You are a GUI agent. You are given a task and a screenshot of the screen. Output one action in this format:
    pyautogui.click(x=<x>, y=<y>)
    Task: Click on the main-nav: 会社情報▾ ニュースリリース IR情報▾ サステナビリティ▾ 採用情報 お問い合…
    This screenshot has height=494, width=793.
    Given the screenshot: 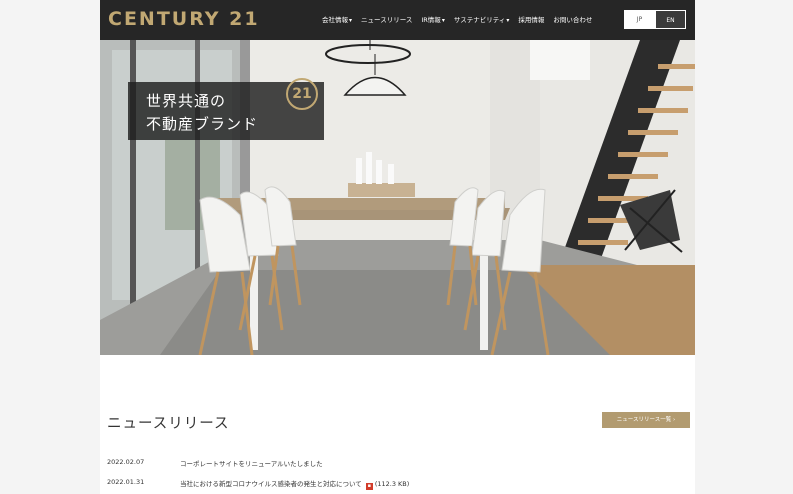 What is the action you would take?
    pyautogui.click(x=461, y=19)
    